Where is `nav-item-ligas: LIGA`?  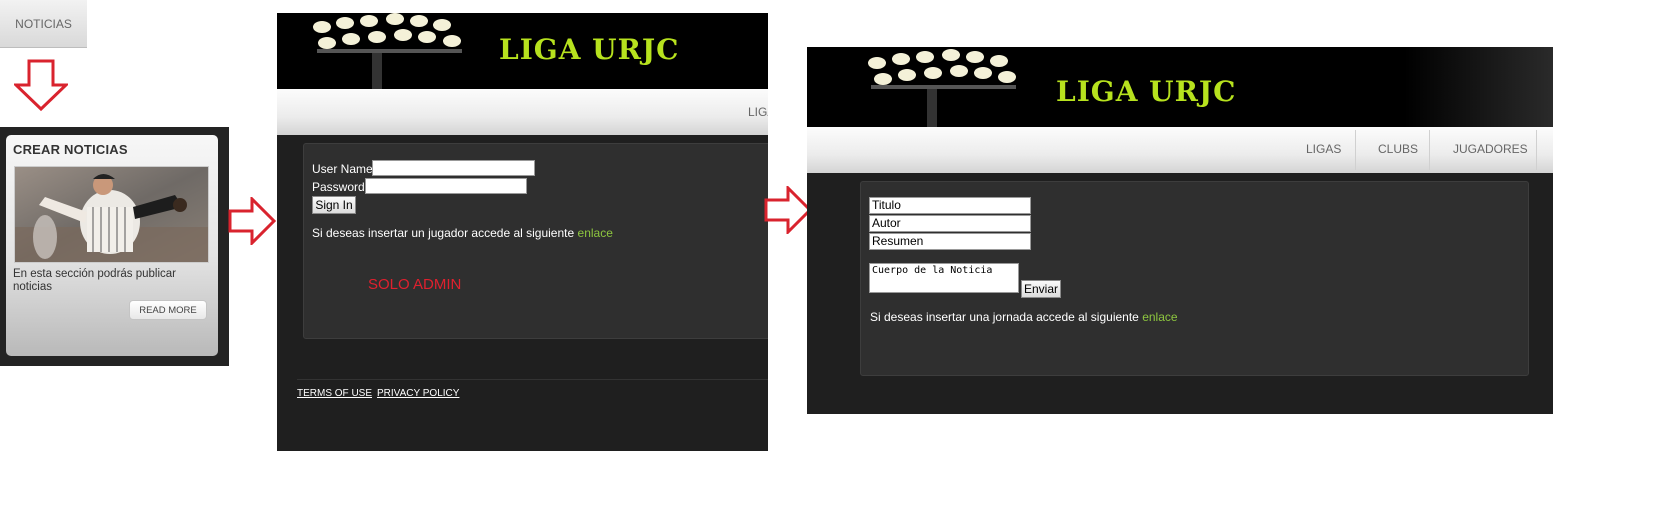 nav-item-ligas: LIGA is located at coordinates (758, 112).